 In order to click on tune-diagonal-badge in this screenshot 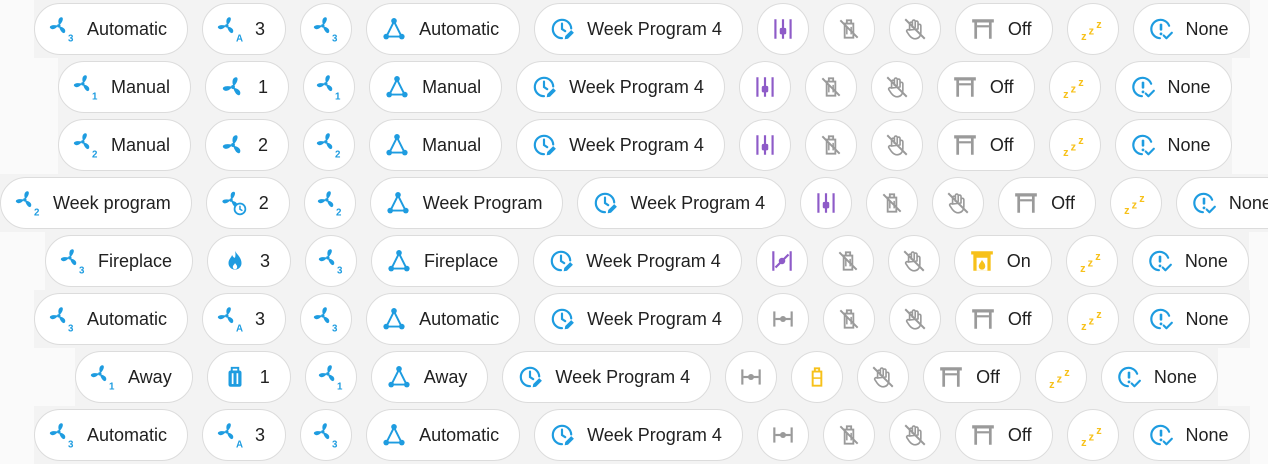, I will do `click(781, 261)`.